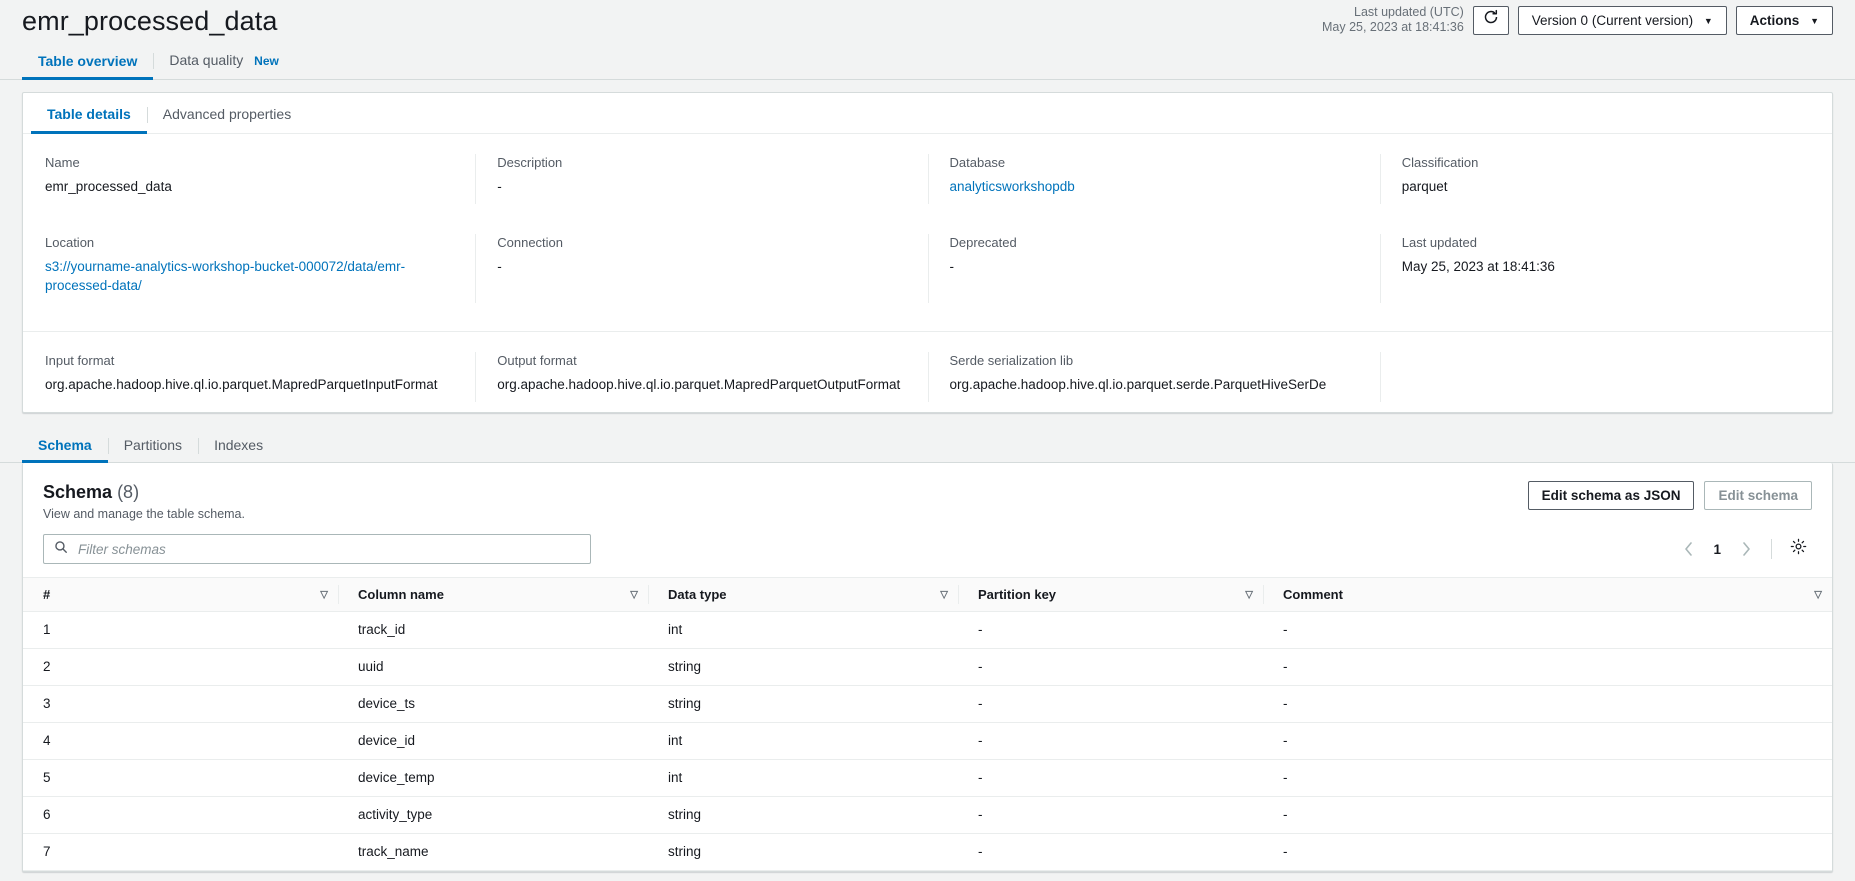 Image resolution: width=1855 pixels, height=881 pixels. Describe the element at coordinates (1478, 266) in the screenshot. I see `detail-value: May 25, 2023 at 18:41:36` at that location.